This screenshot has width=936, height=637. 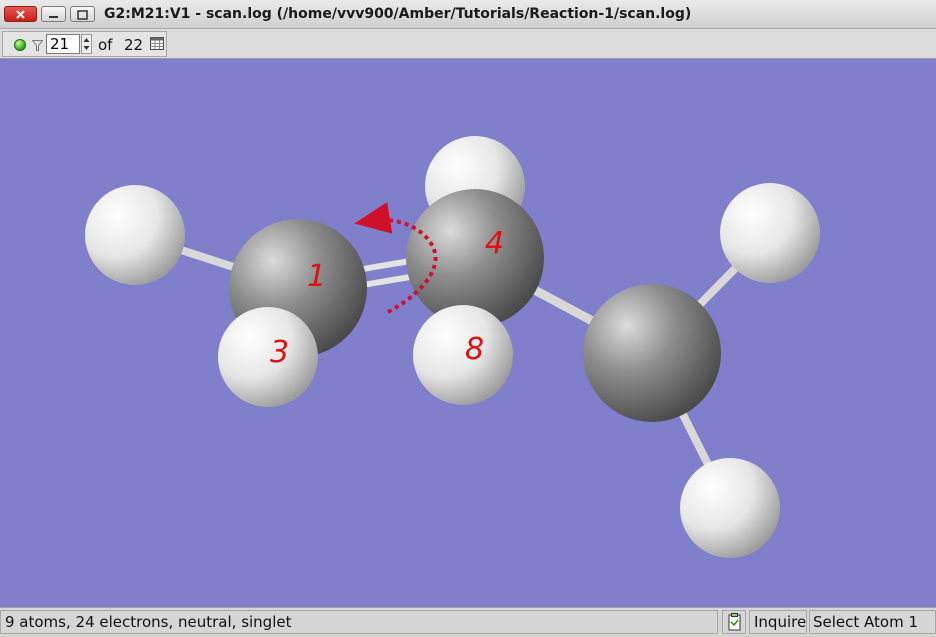 What do you see at coordinates (494, 243) in the screenshot?
I see `atom-label-4: 4` at bounding box center [494, 243].